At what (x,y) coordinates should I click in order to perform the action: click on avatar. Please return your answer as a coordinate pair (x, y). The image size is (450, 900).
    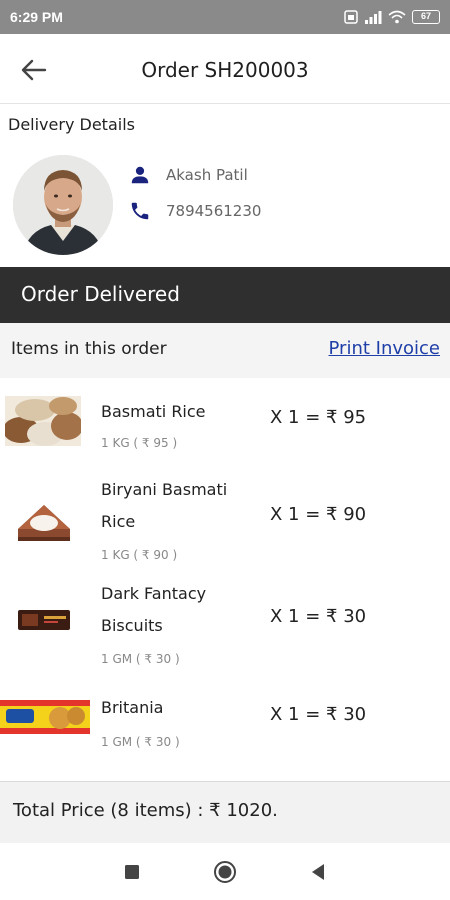
    Looking at the image, I should click on (63, 205).